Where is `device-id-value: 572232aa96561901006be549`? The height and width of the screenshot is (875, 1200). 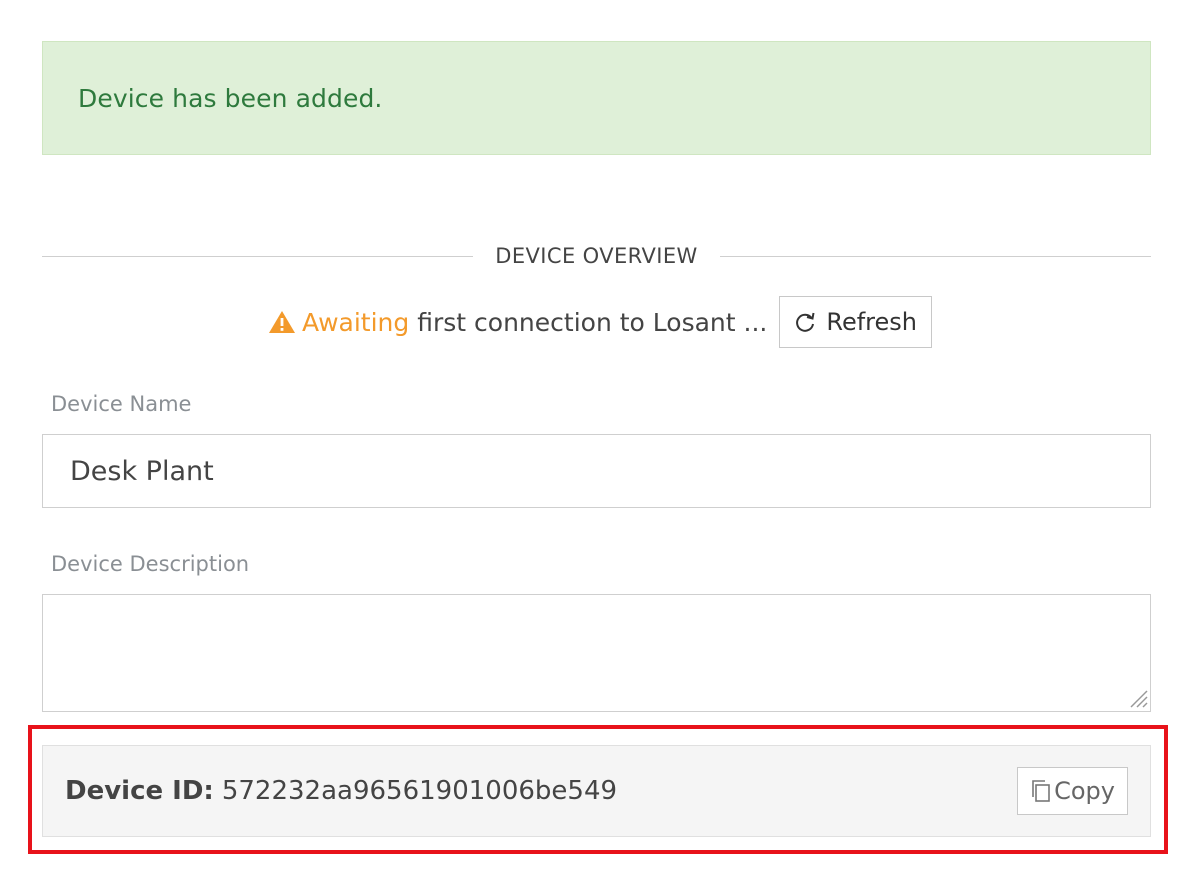
device-id-value: 572232aa96561901006be549 is located at coordinates (419, 791).